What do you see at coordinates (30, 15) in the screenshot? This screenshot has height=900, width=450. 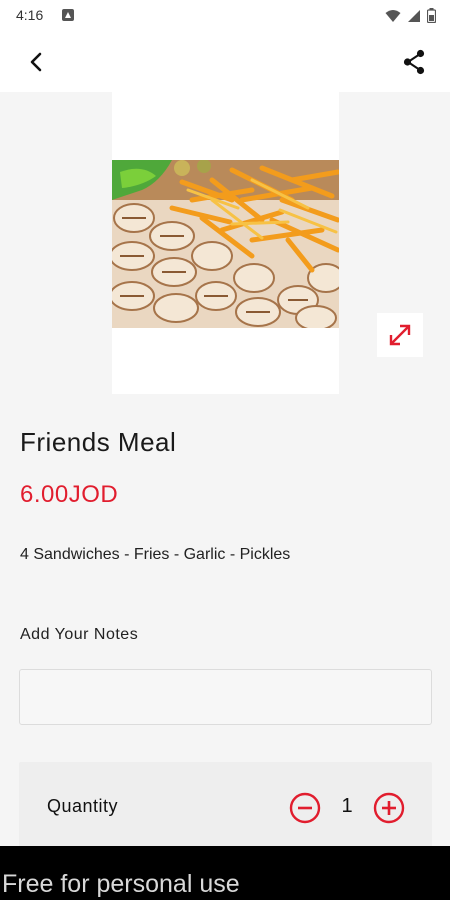 I see `status-time: 4:16` at bounding box center [30, 15].